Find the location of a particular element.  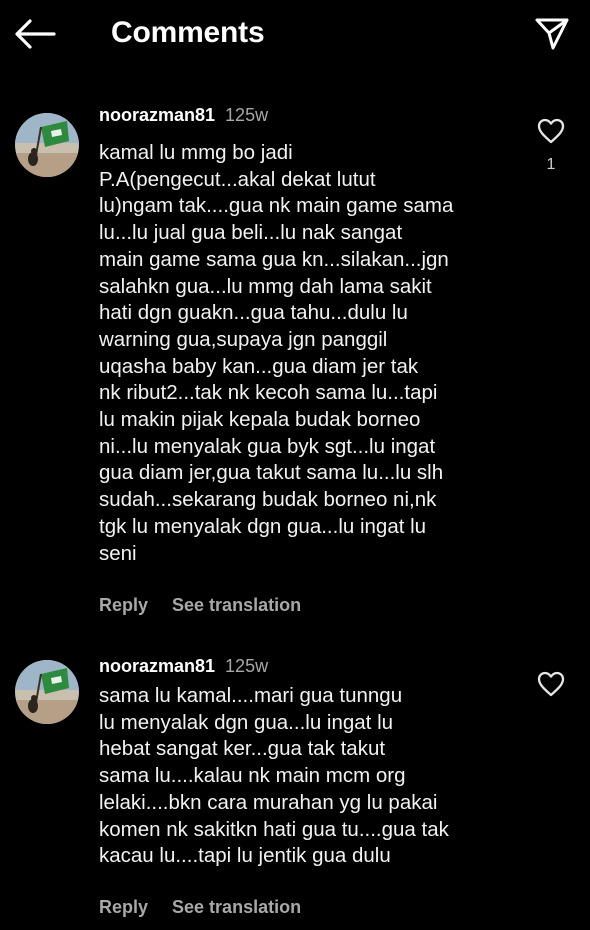

arrow-left-icon is located at coordinates (35, 36).